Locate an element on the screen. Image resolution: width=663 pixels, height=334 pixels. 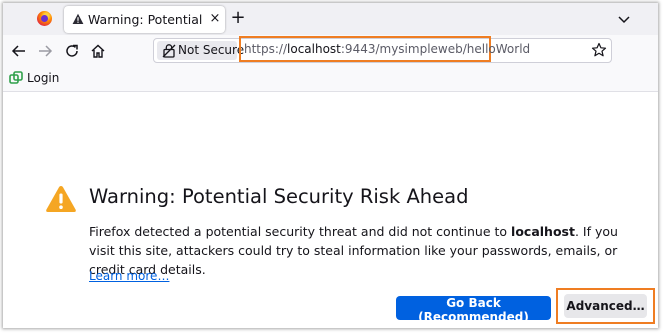
go-back-button: Go Back (Recommended) is located at coordinates (473, 310).